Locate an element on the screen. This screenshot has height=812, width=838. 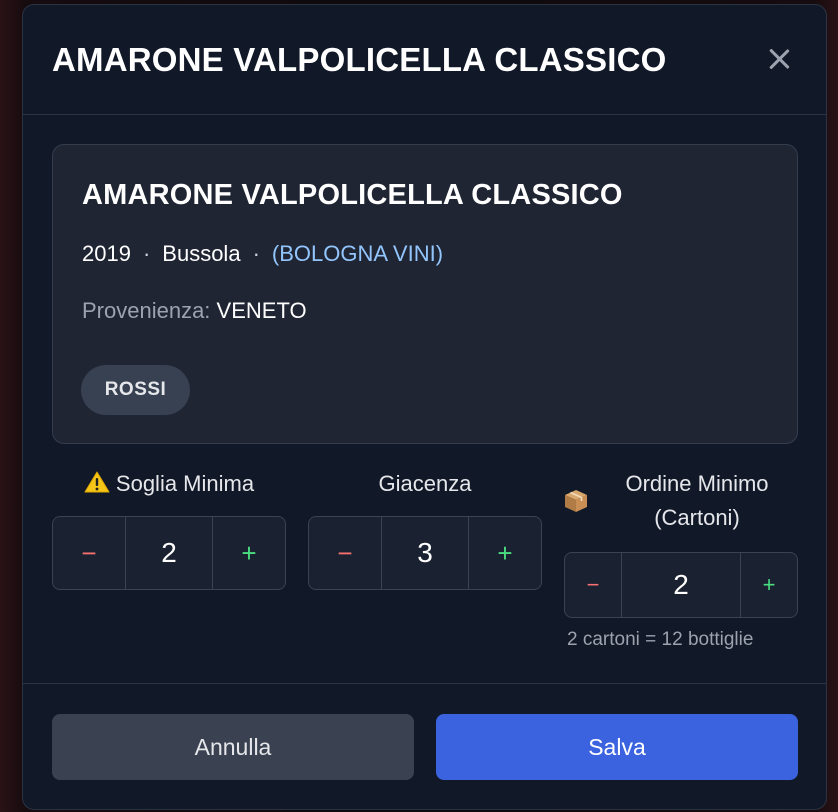
wine-origin: Provenienza: VENETO is located at coordinates (194, 311).